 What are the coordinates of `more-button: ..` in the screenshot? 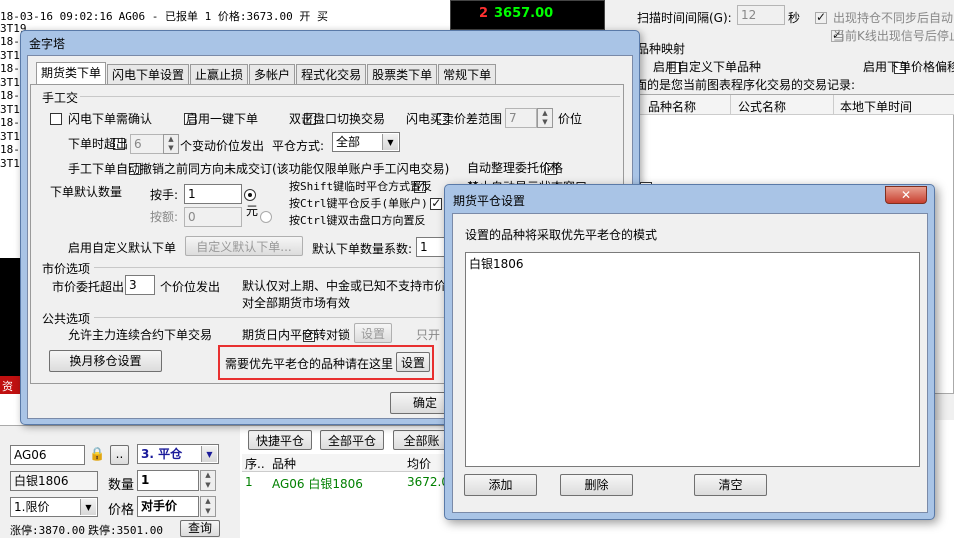 It's located at (119, 455).